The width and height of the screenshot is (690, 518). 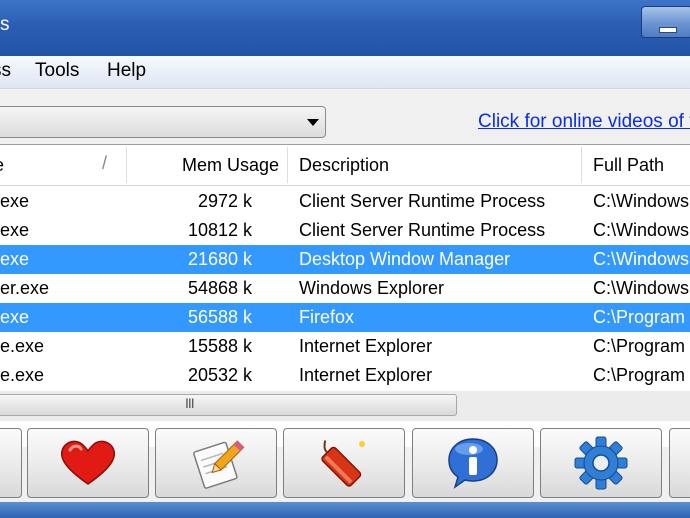 I want to click on chevron-down-icon, so click(x=313, y=122).